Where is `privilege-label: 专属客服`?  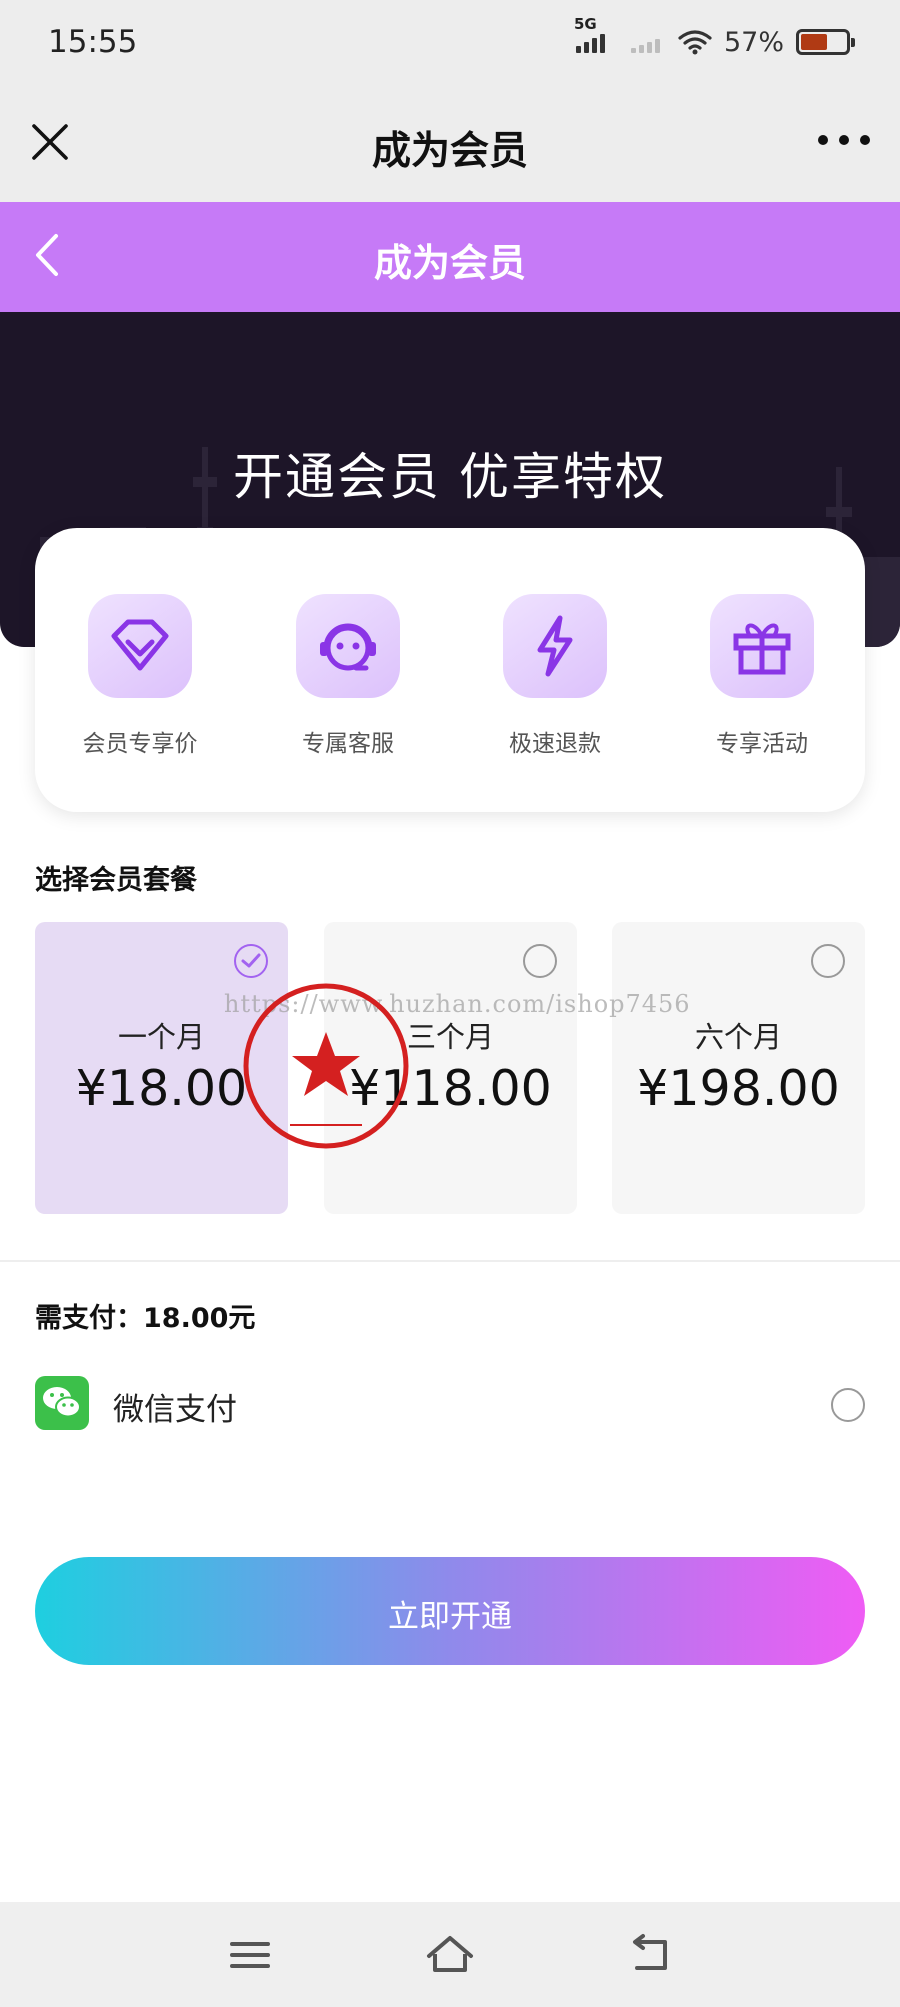
privilege-label: 专属客服 is located at coordinates (348, 744).